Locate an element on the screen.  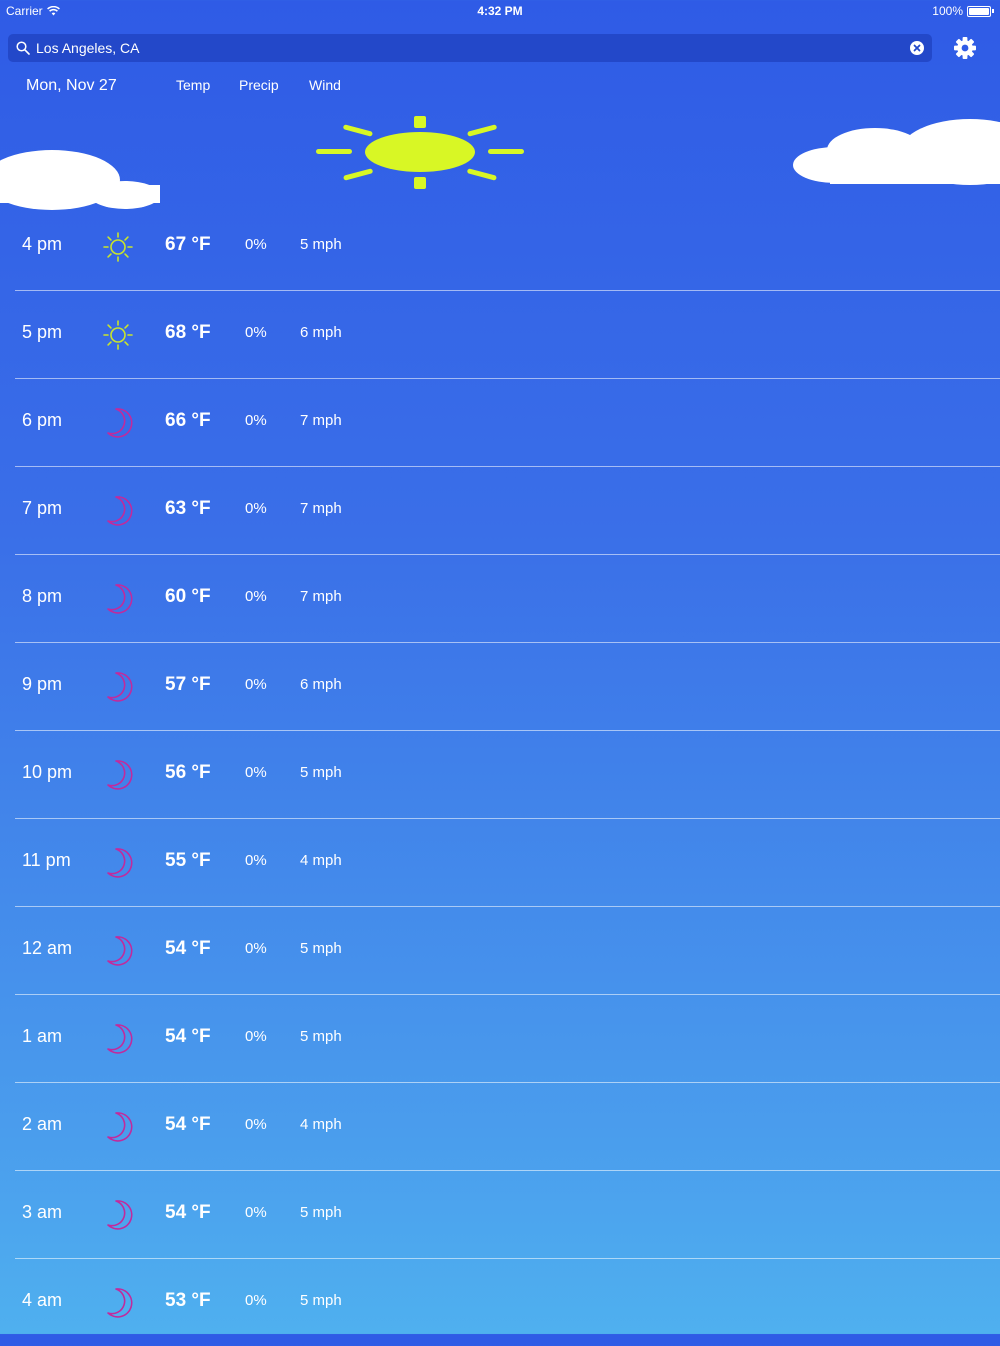
hour-row: 7 pm 63 °F 0% 7 mph is located at coordinates (507, 511).